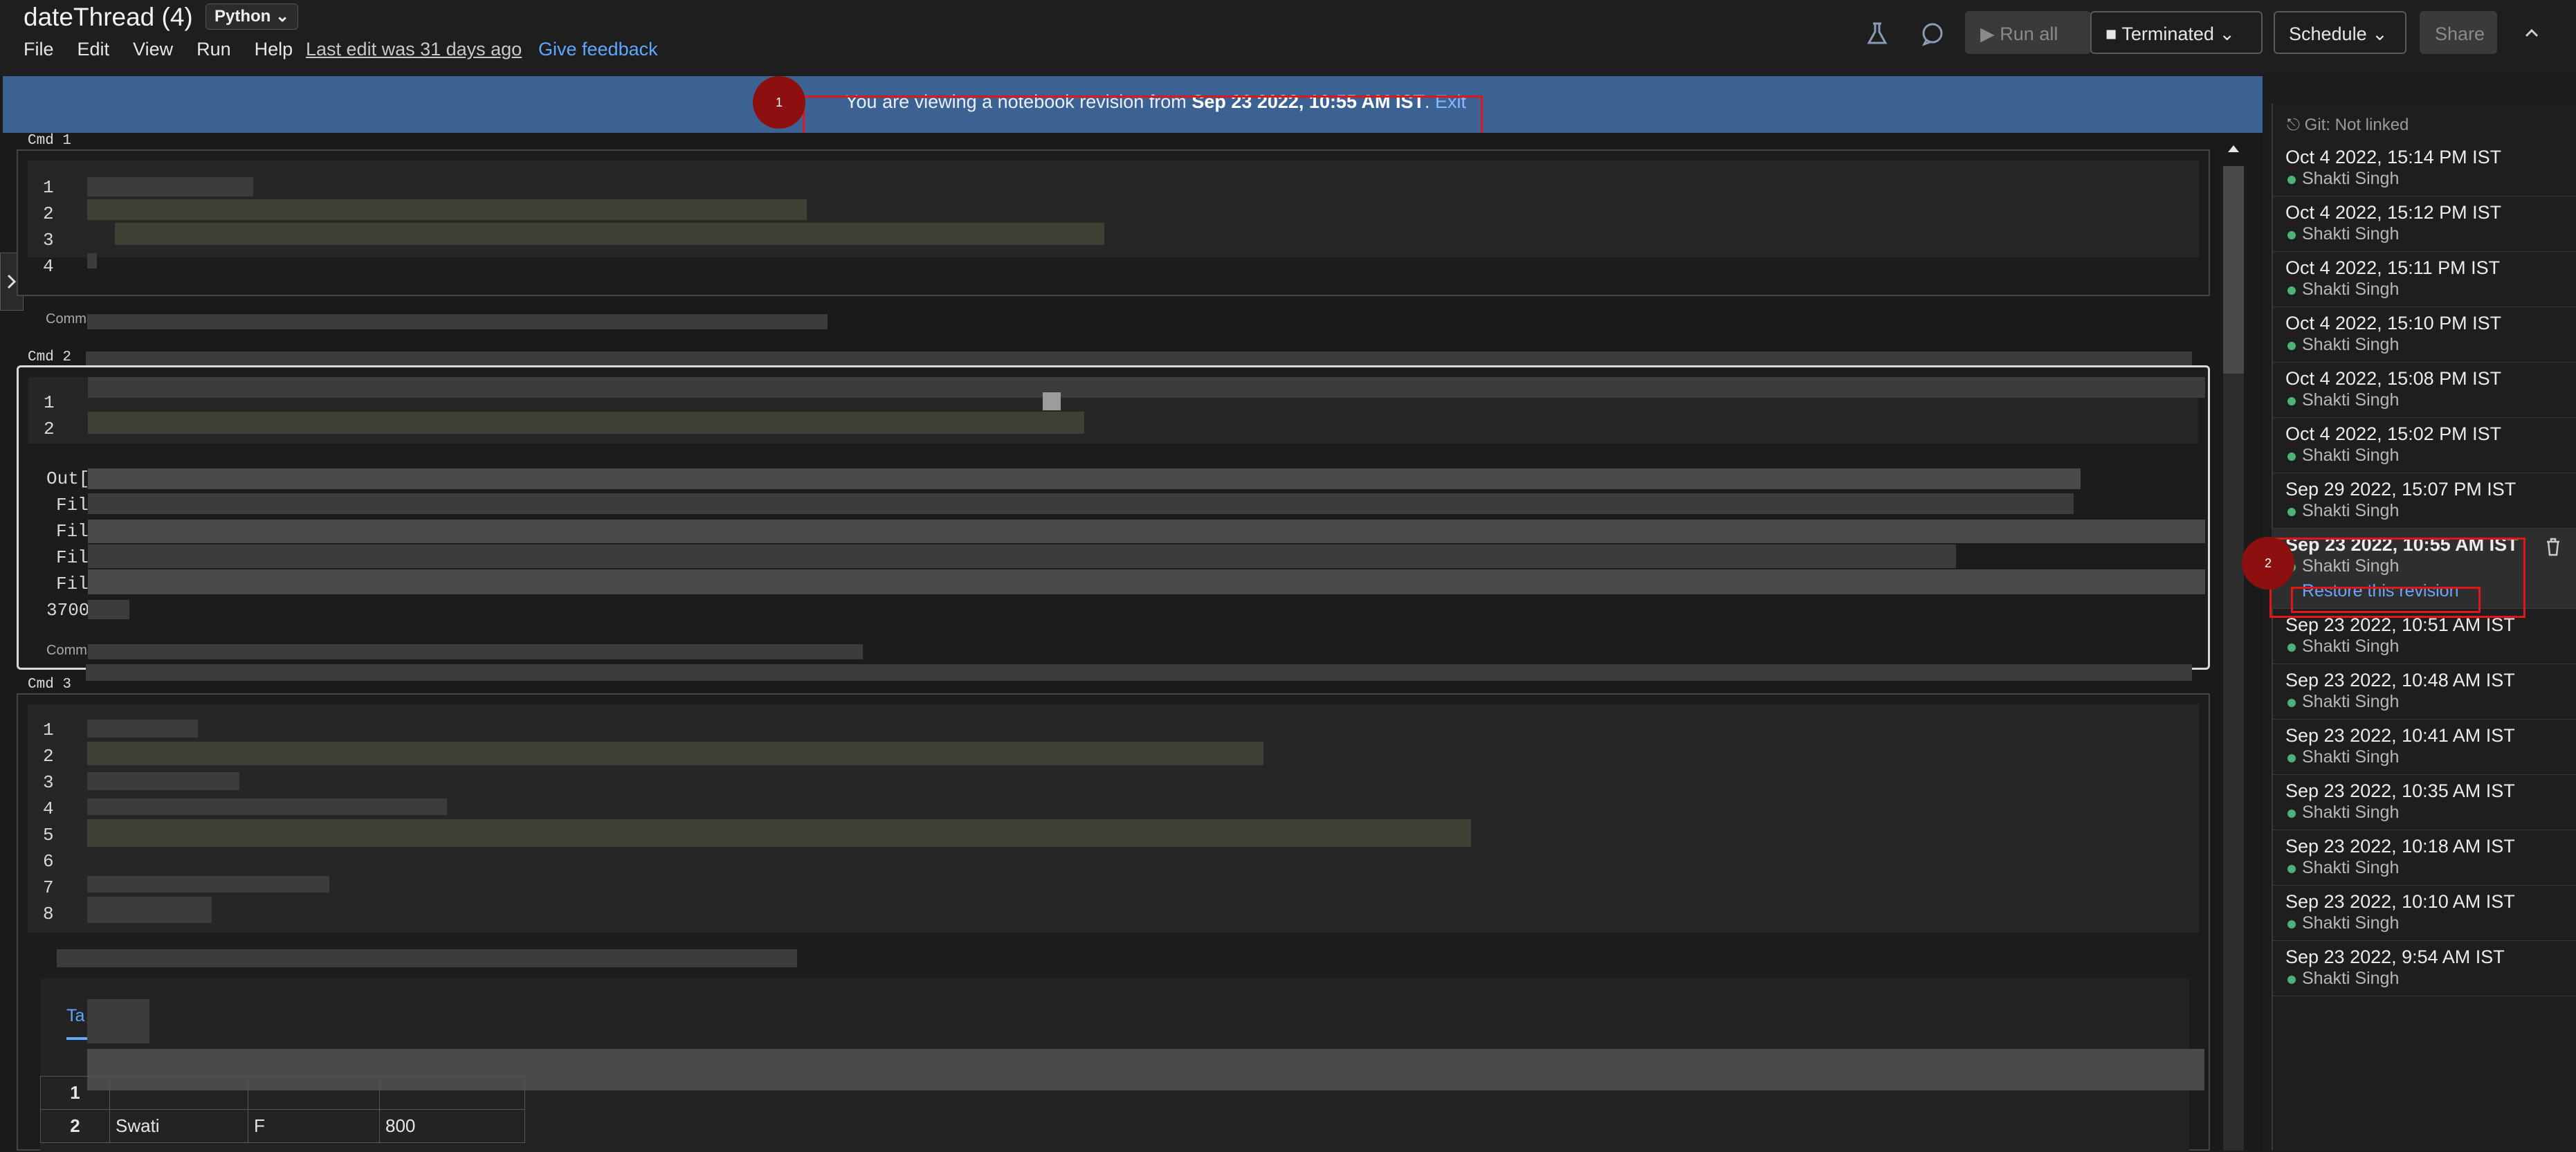 Image resolution: width=2576 pixels, height=1152 pixels. I want to click on output-text: 3700, so click(68, 610).